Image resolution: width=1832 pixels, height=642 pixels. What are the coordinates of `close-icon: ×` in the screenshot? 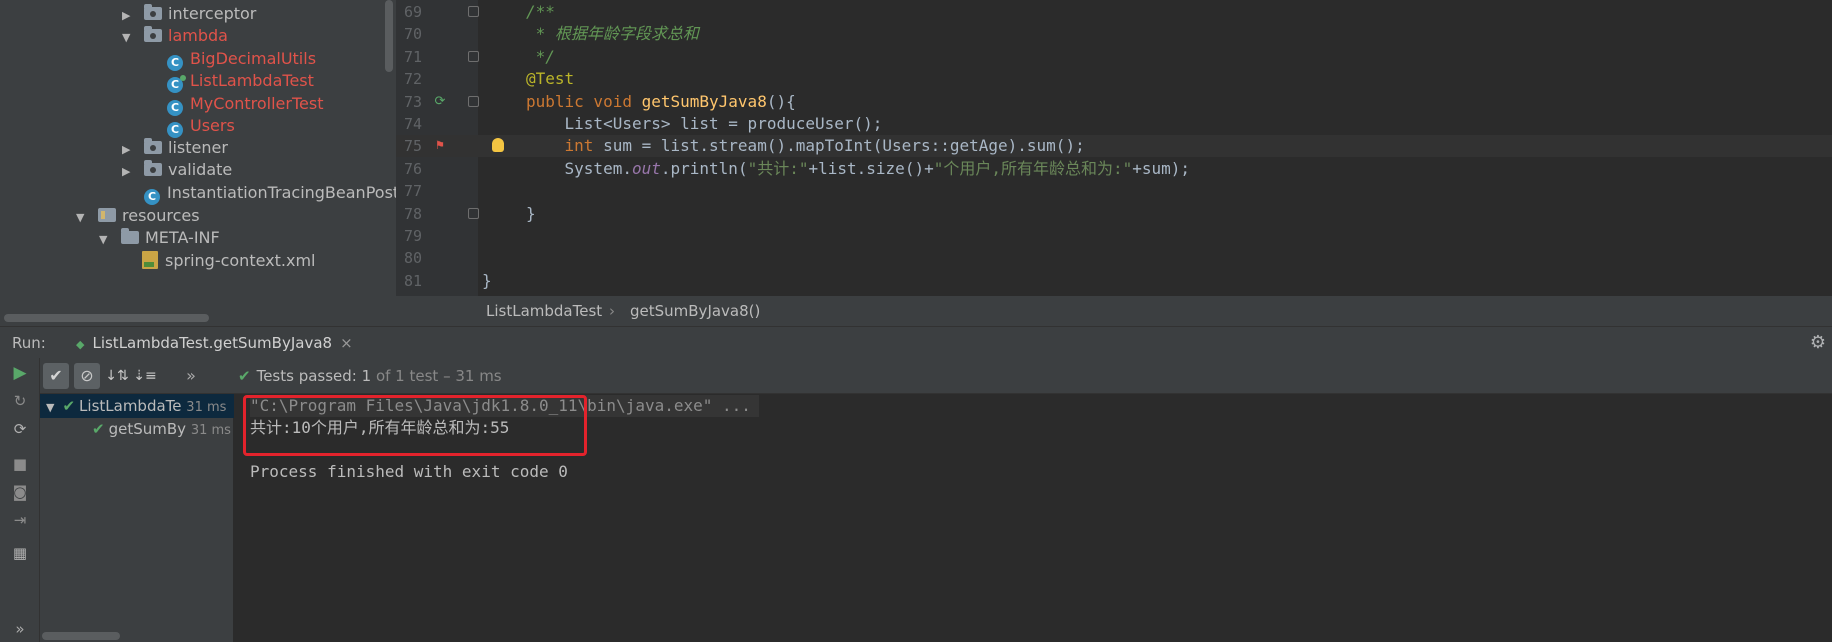 It's located at (346, 343).